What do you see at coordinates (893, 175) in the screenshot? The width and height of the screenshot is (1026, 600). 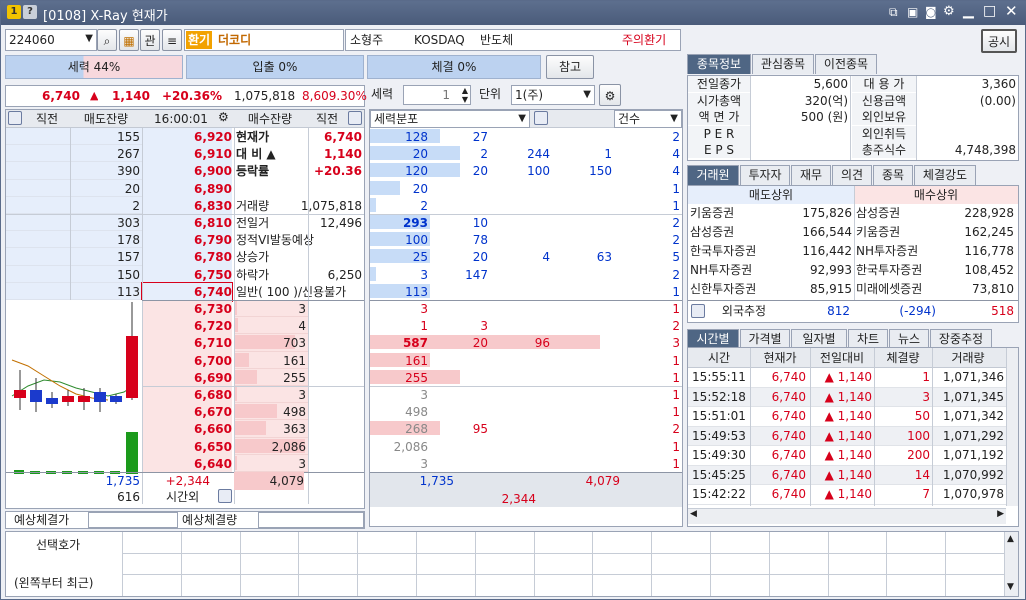 I see `tab-broker-4: 종목` at bounding box center [893, 175].